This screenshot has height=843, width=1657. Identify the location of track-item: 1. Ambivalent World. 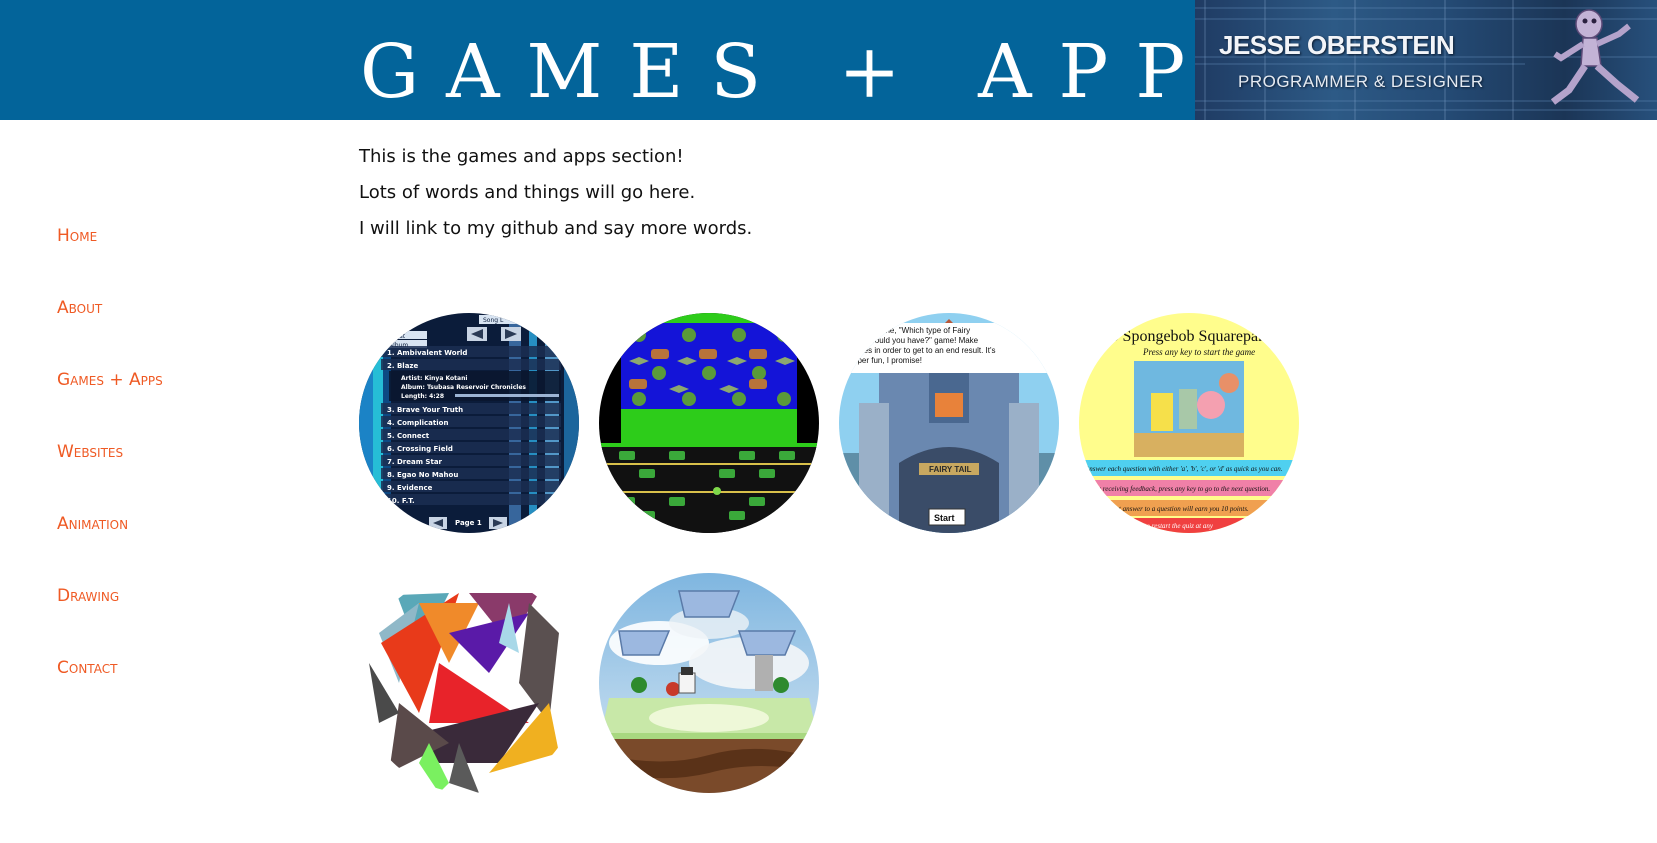
(427, 353).